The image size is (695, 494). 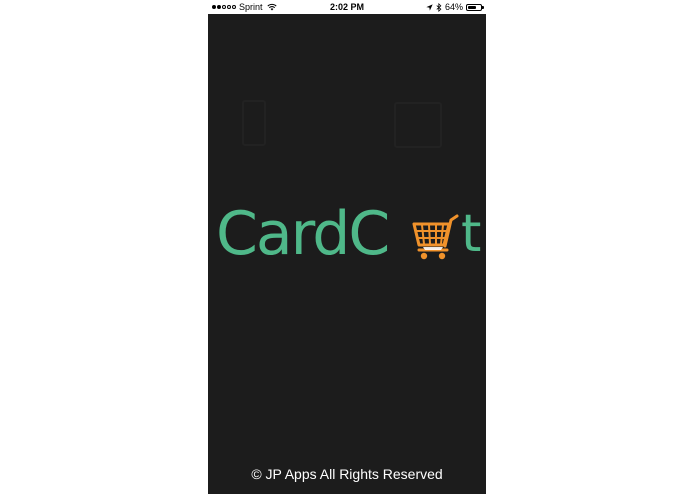 I want to click on bluetooth-icon, so click(x=439, y=7).